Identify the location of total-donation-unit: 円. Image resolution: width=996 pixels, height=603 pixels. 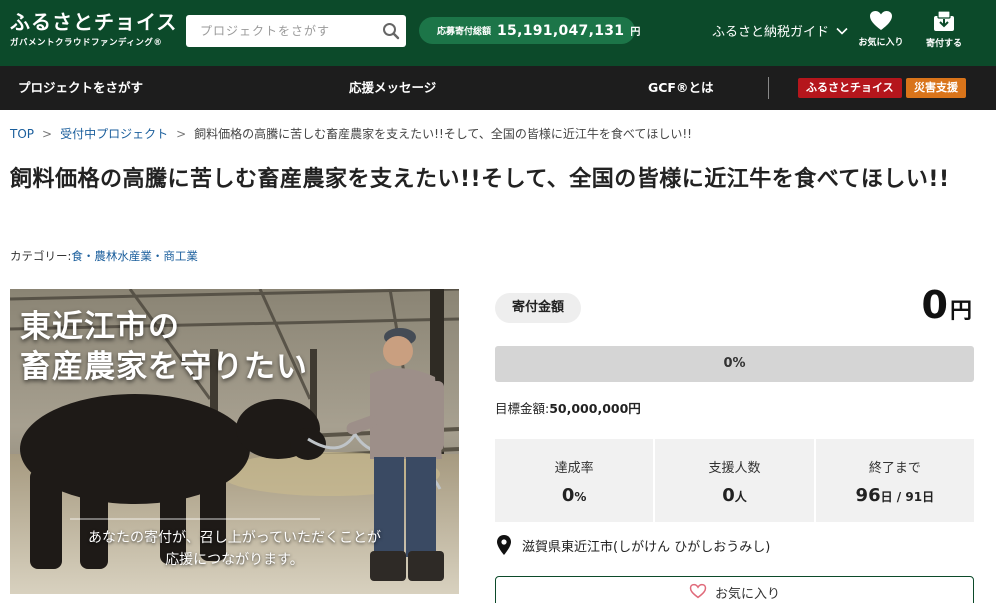
(635, 32).